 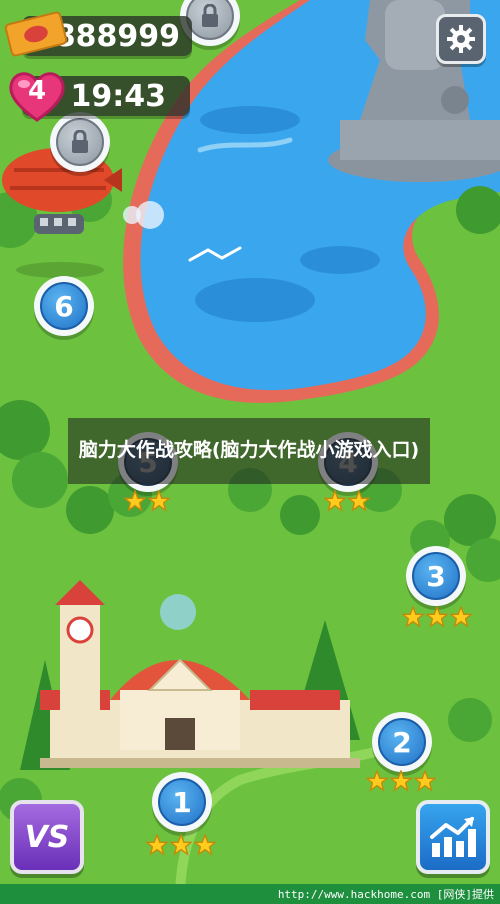 I want to click on footer-watermark: http://www.hackhome.com [网侠]提供, so click(x=385, y=894).